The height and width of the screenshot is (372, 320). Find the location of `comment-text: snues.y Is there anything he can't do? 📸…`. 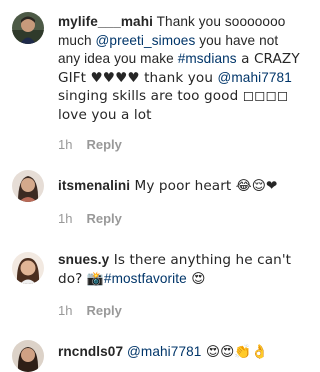

comment-text: snues.y Is there anything he can't do? 📸… is located at coordinates (181, 269).